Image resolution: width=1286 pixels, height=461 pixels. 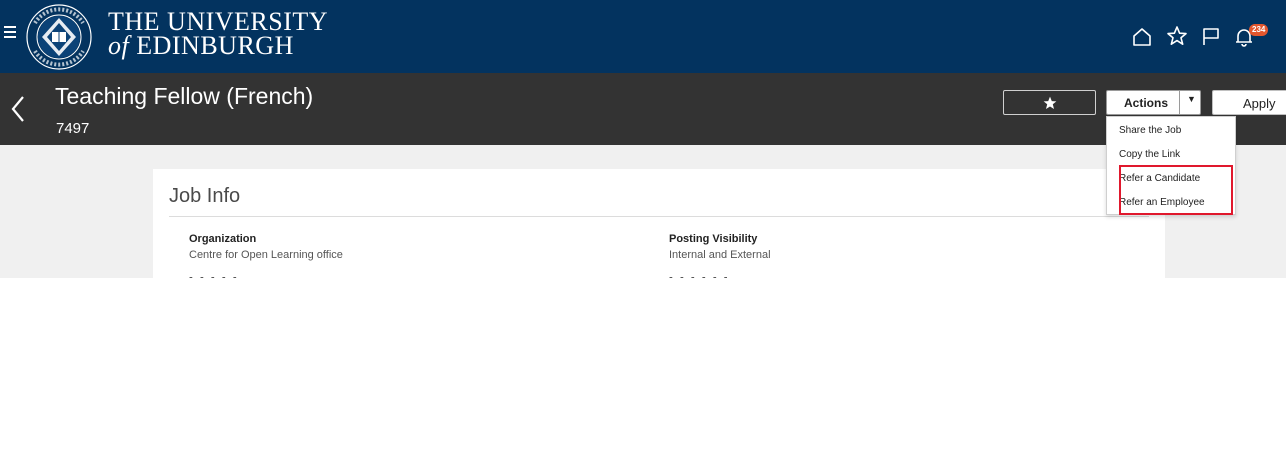 What do you see at coordinates (1179, 102) in the screenshot?
I see `actions-divider` at bounding box center [1179, 102].